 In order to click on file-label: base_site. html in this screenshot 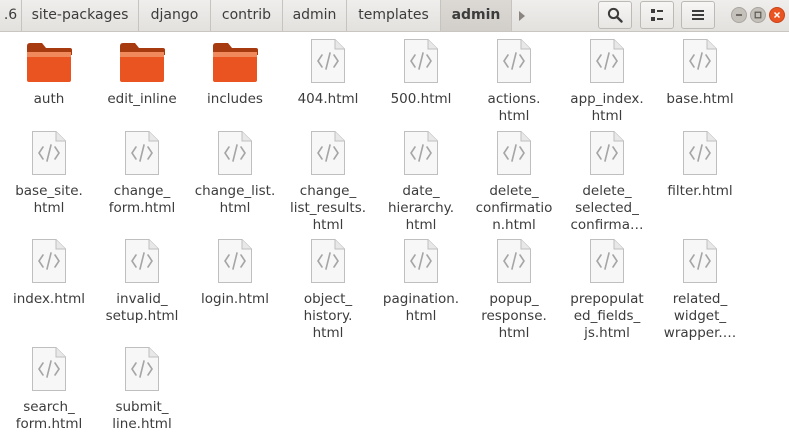, I will do `click(49, 199)`.